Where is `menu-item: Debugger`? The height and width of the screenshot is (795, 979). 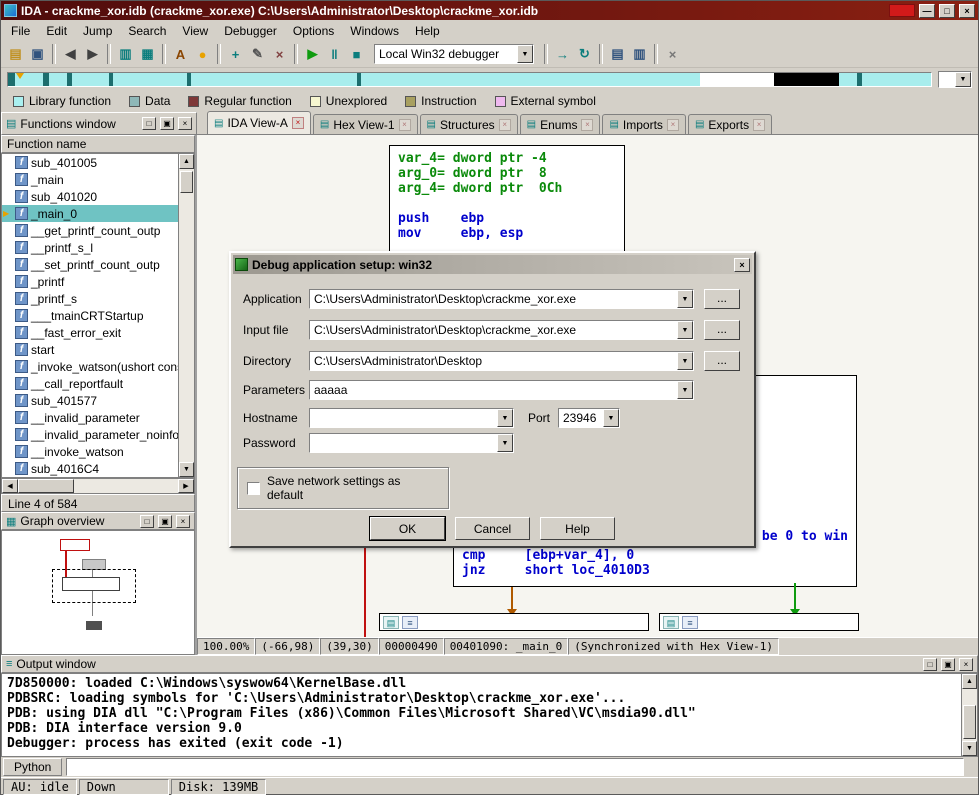
menu-item: Debugger is located at coordinates (250, 31).